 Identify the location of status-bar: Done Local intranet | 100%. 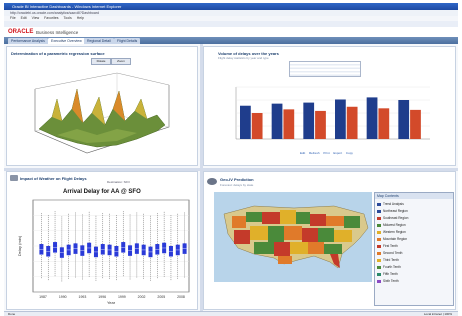
(231, 313).